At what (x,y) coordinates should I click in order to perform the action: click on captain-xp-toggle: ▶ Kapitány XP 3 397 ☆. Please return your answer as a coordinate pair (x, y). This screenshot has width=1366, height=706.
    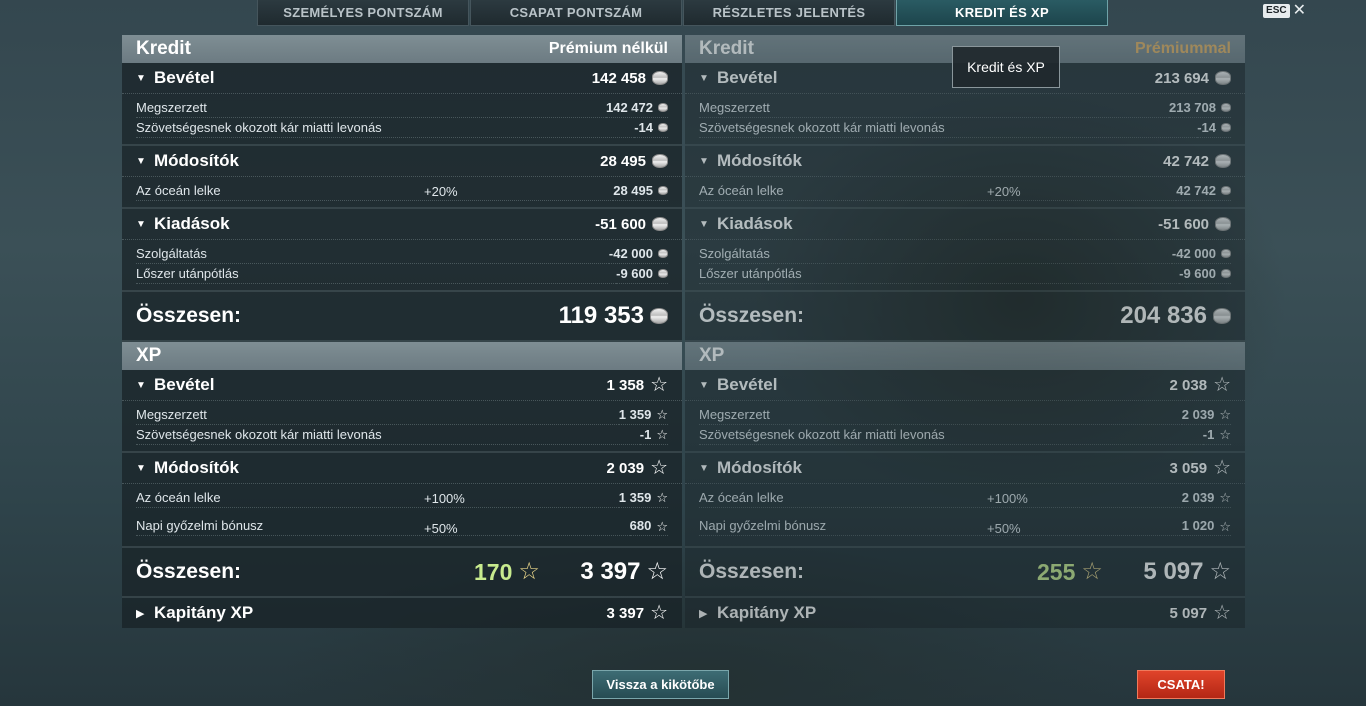
    Looking at the image, I should click on (402, 613).